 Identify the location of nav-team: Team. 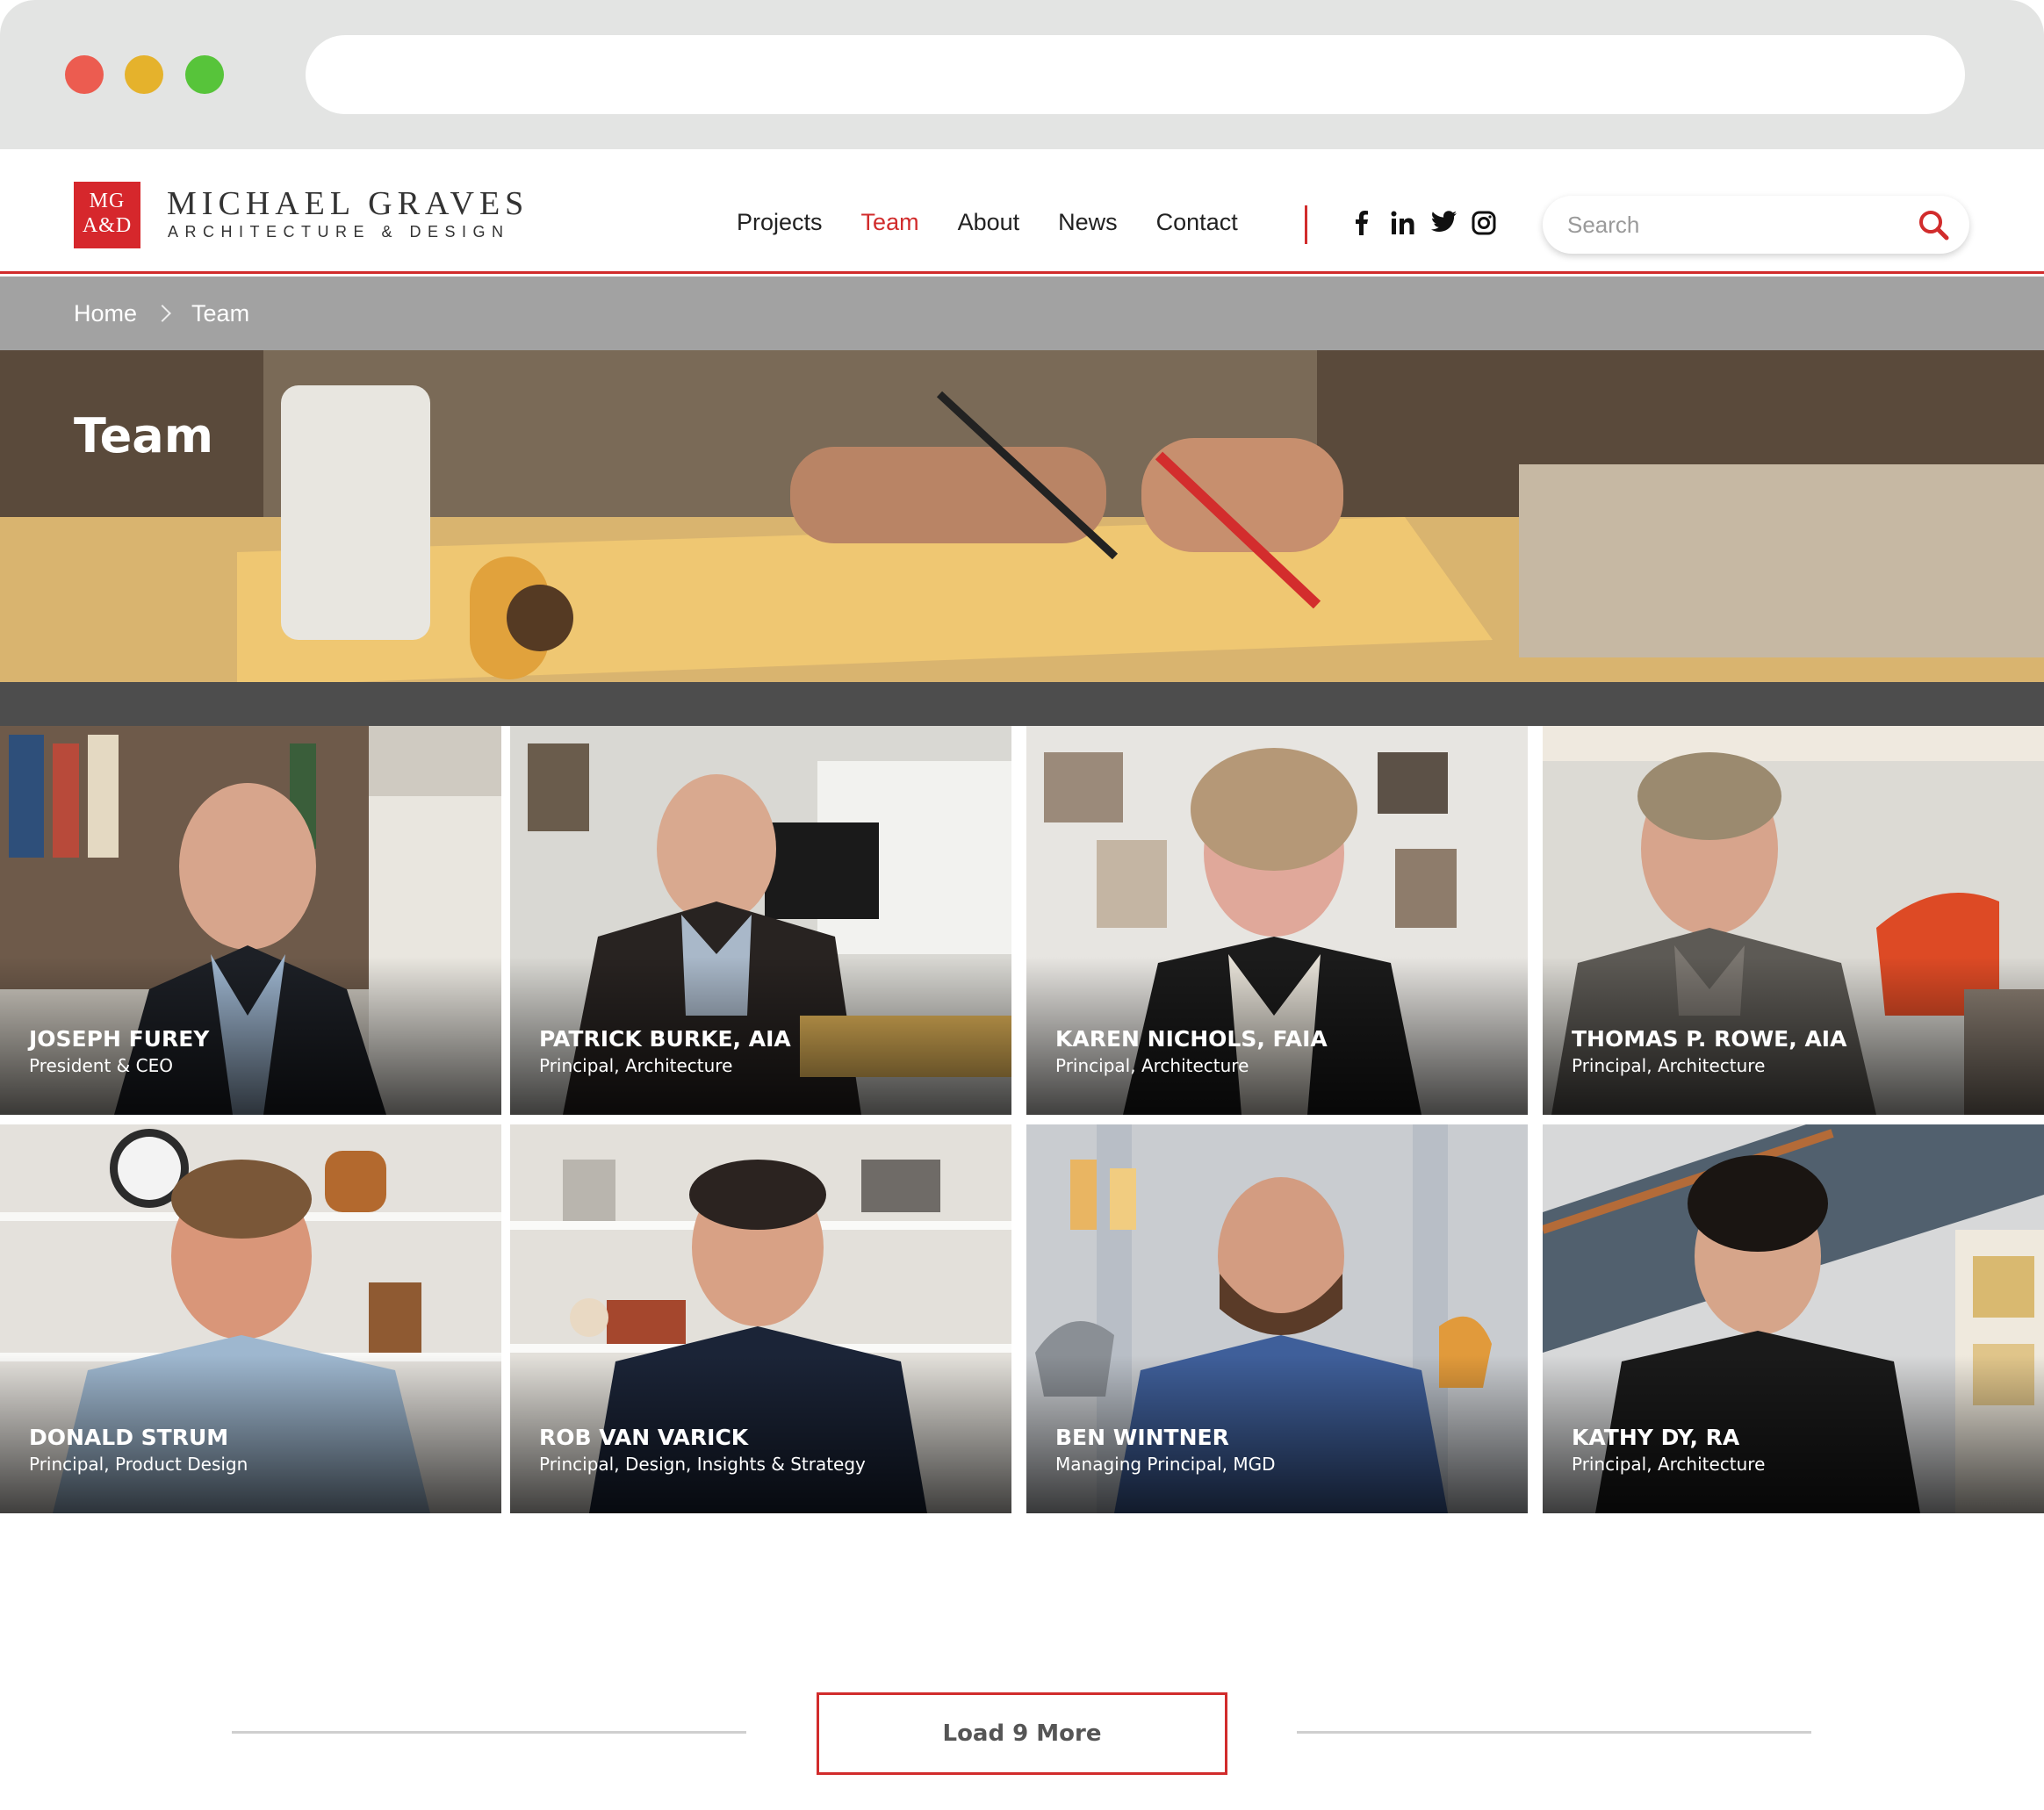
(890, 222).